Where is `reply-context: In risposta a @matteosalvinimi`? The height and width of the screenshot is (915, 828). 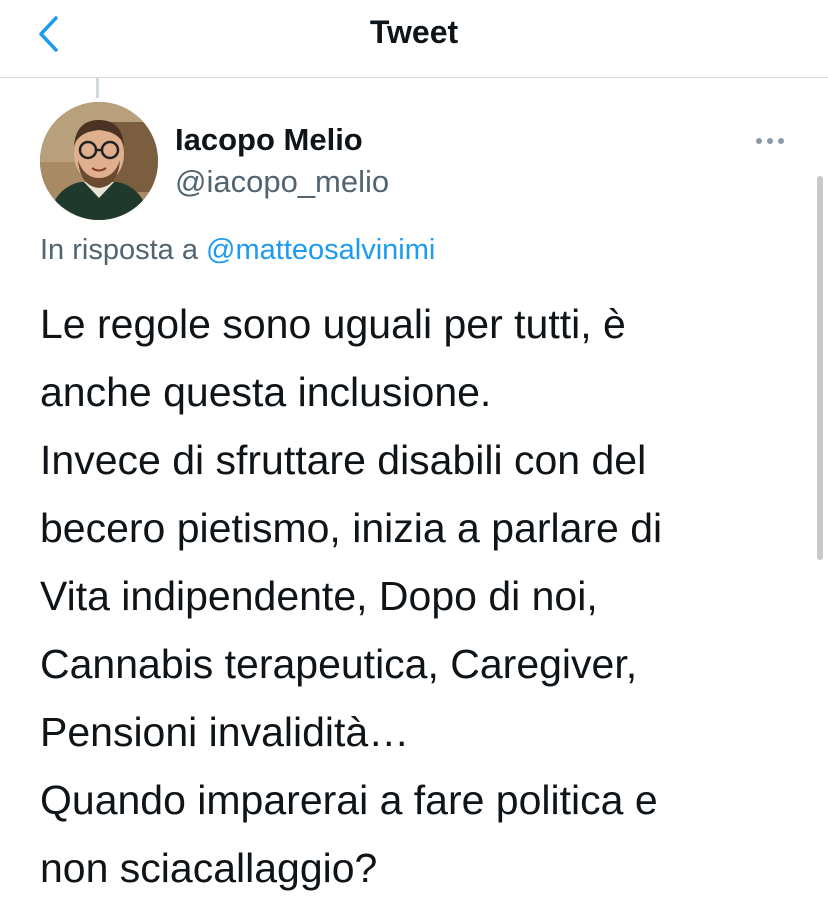 reply-context: In risposta a @matteosalvinimi is located at coordinates (237, 250).